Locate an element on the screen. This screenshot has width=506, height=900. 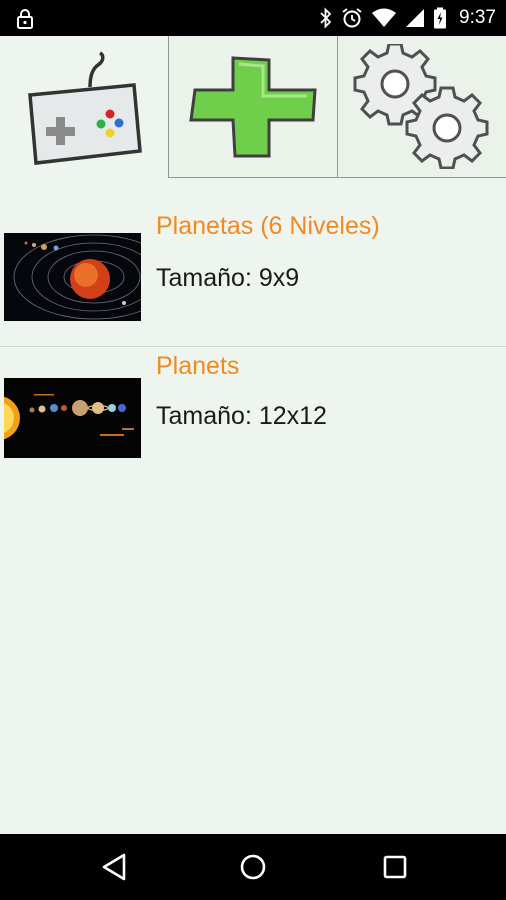
gears-icon is located at coordinates (421, 106).